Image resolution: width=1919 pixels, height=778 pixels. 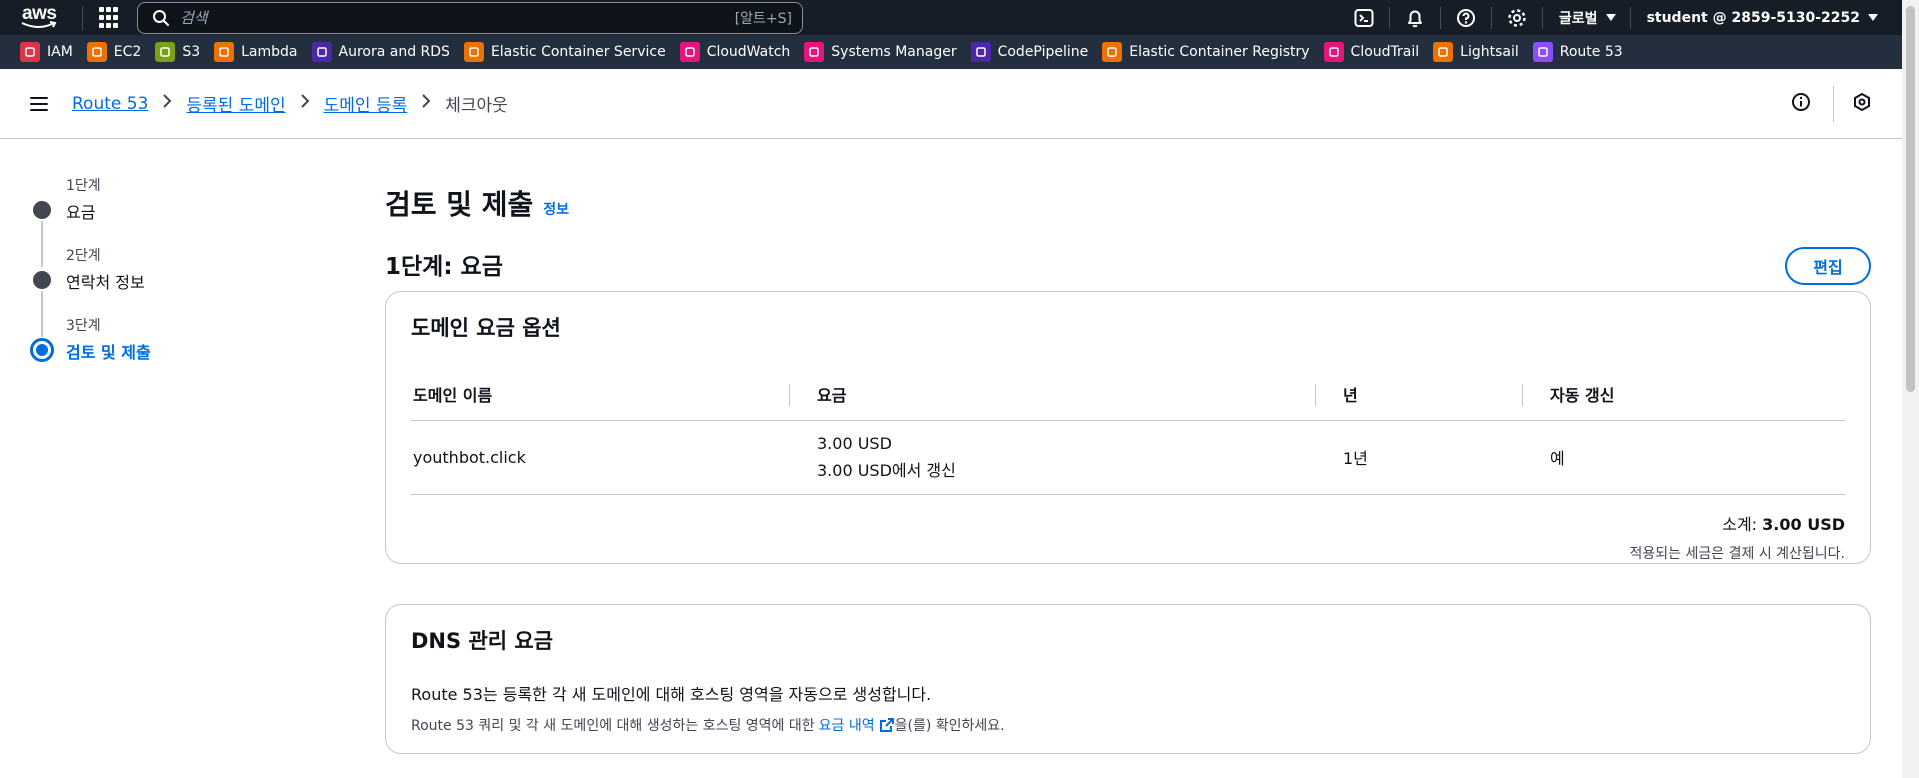 What do you see at coordinates (60, 52) in the screenshot?
I see `favorite-label: IAM` at bounding box center [60, 52].